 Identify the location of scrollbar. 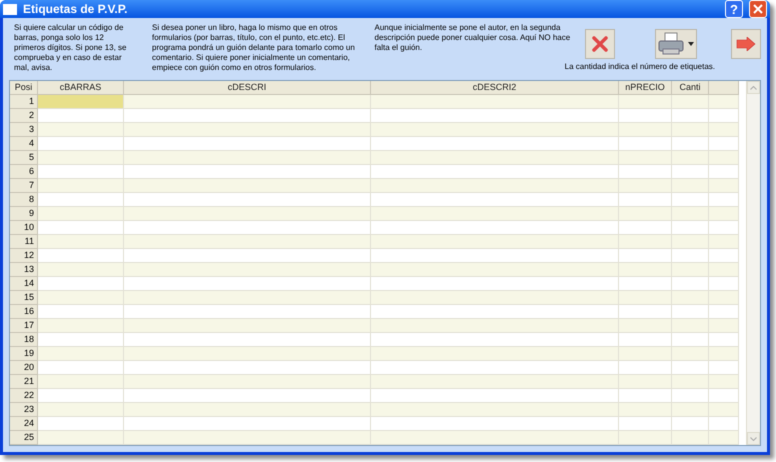
(753, 263).